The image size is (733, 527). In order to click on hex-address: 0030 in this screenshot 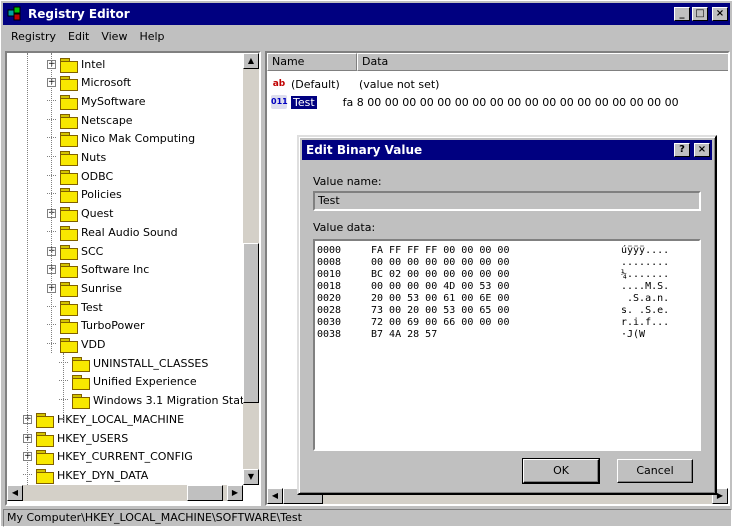, I will do `click(329, 322)`.